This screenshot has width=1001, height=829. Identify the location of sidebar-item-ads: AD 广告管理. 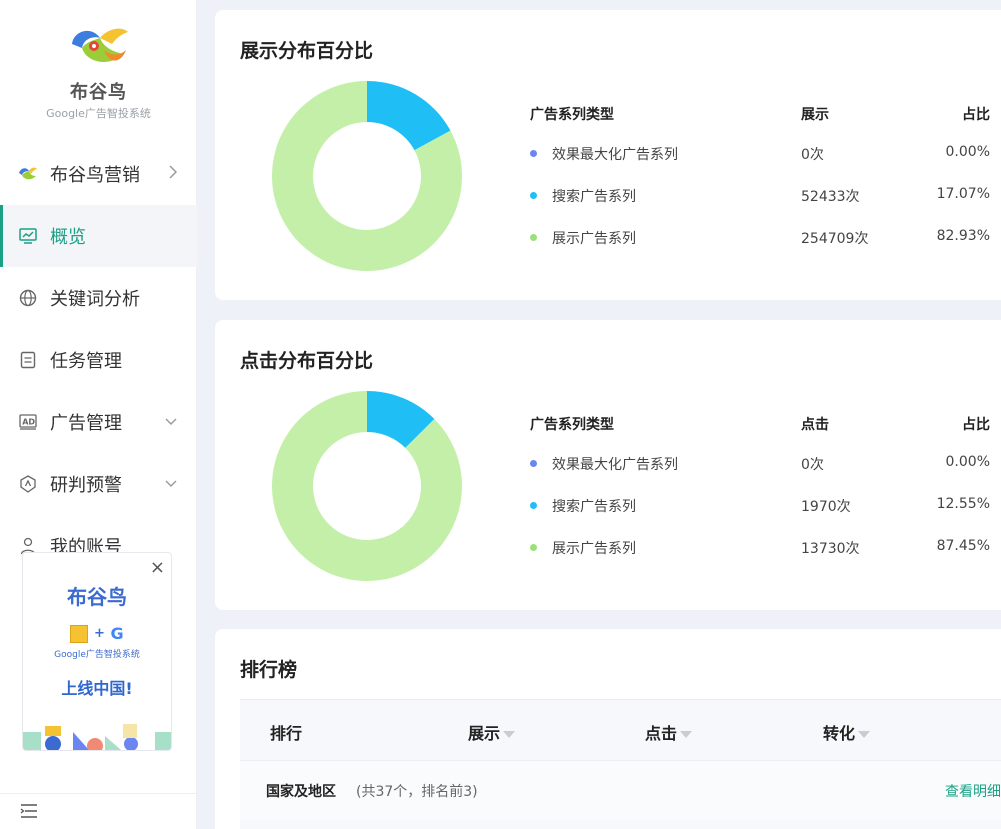
(98, 422).